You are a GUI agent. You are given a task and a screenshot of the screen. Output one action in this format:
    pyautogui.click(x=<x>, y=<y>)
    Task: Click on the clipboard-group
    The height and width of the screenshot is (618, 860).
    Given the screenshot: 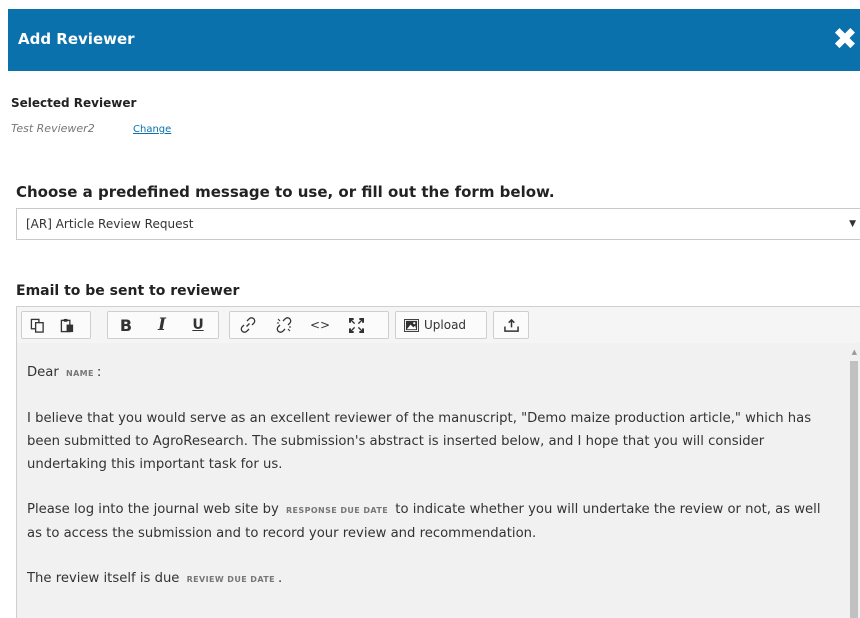 What is the action you would take?
    pyautogui.click(x=56, y=325)
    